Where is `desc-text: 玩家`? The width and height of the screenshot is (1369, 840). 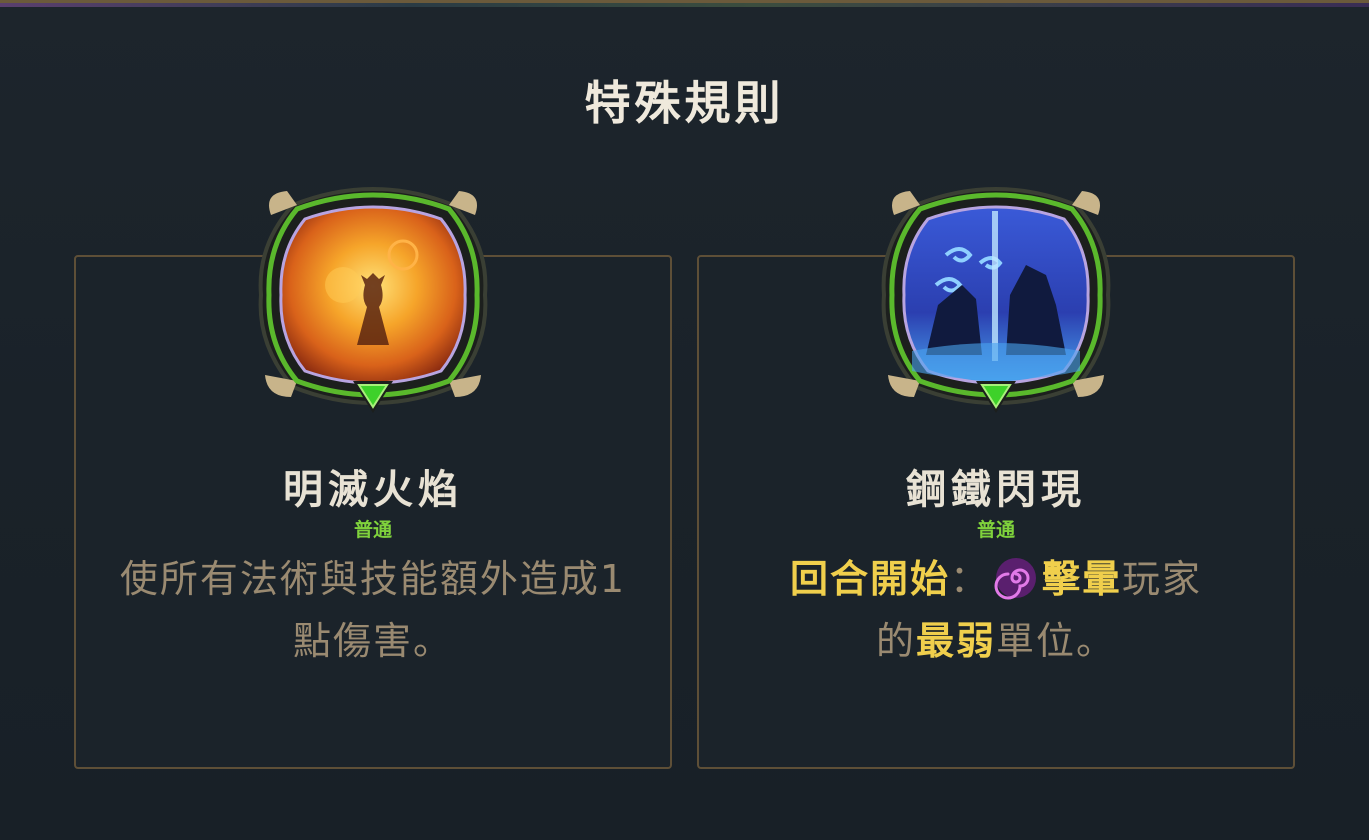
desc-text: 玩家 is located at coordinates (1162, 579).